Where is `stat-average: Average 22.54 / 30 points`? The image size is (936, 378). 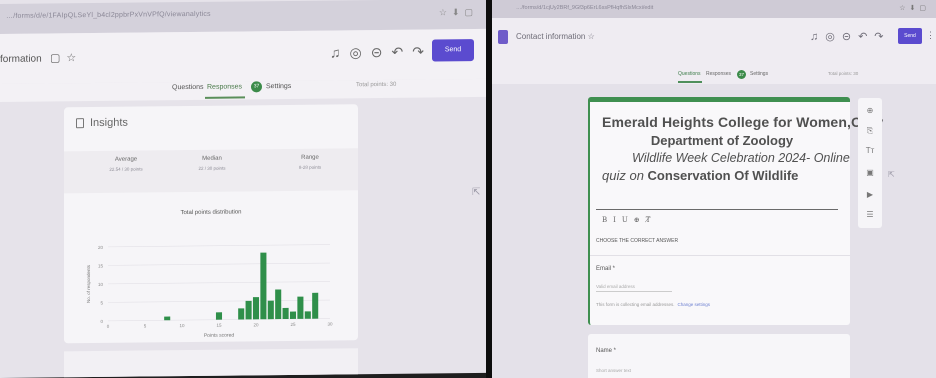
stat-average: Average 22.54 / 30 points is located at coordinates (126, 164).